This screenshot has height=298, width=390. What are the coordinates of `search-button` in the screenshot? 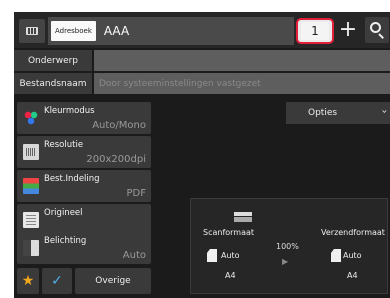 It's located at (377, 30).